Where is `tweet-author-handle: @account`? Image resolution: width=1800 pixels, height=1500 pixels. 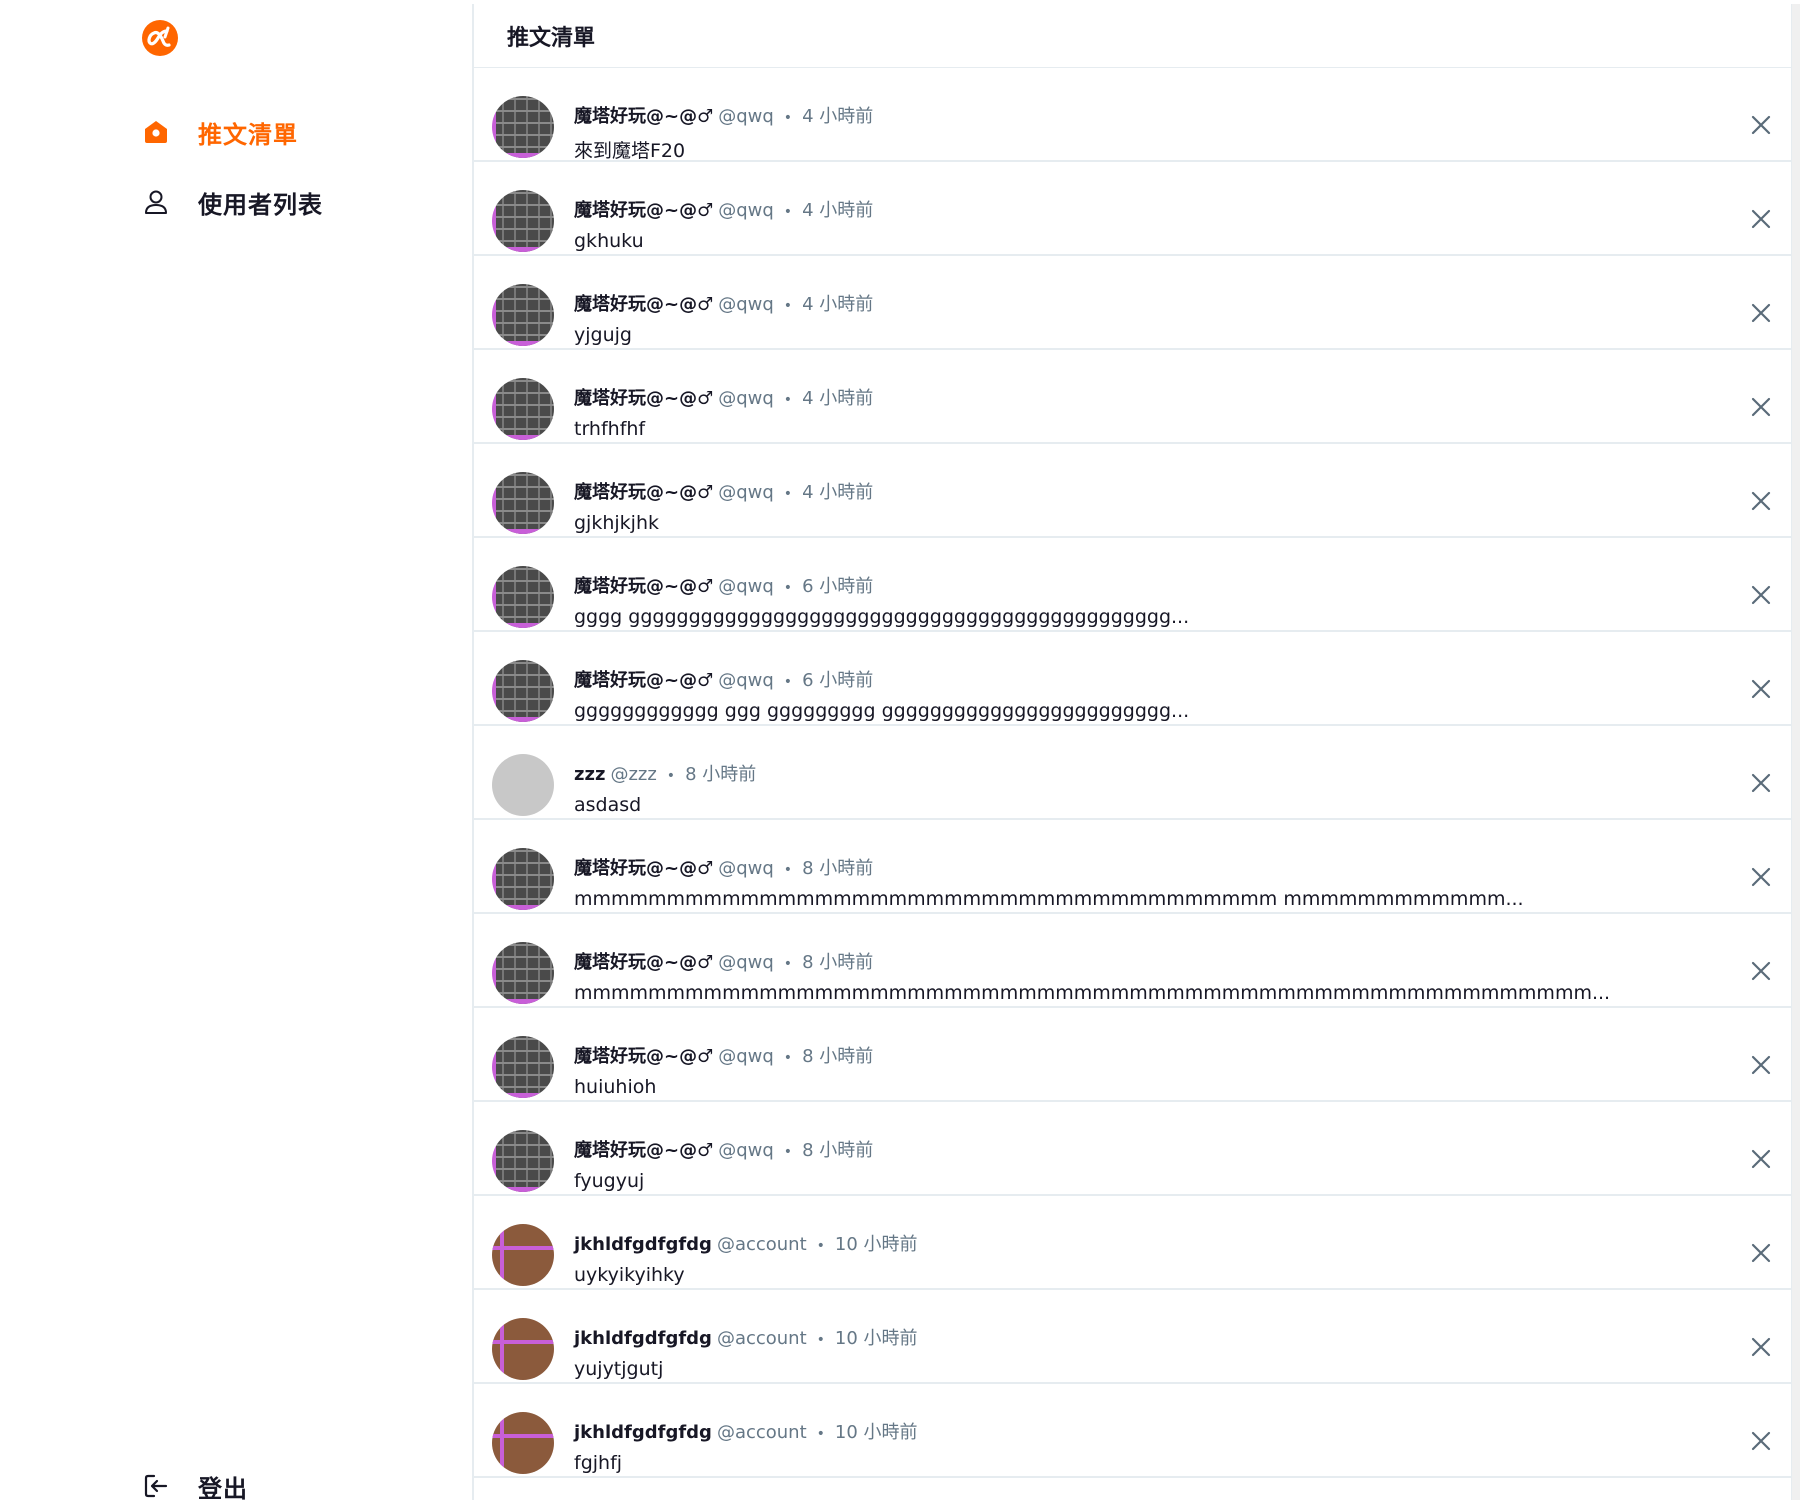
tweet-author-handle: @account is located at coordinates (761, 1244).